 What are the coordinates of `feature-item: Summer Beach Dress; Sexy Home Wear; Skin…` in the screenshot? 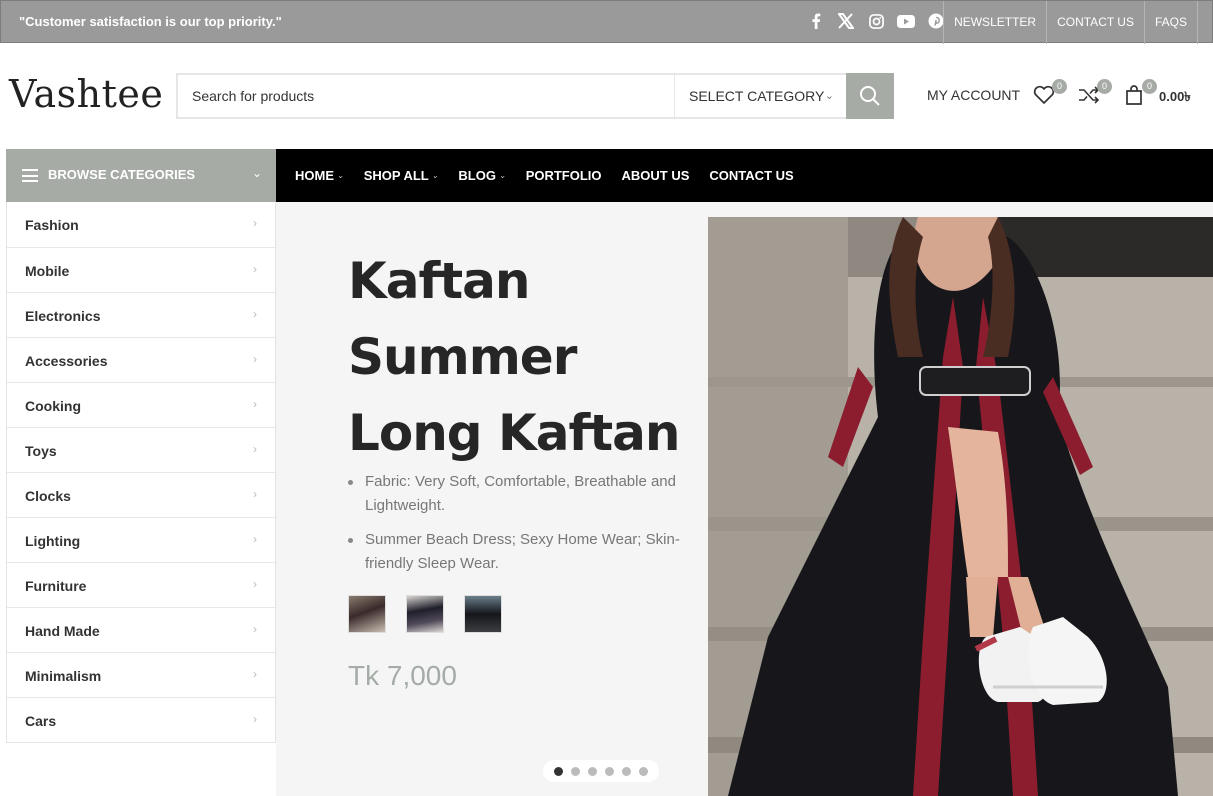 It's located at (517, 552).